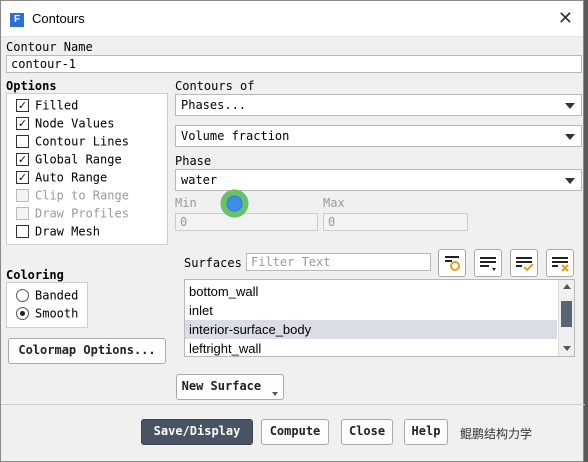 This screenshot has height=462, width=588. I want to click on surfaces-label: Surfaces, so click(213, 263).